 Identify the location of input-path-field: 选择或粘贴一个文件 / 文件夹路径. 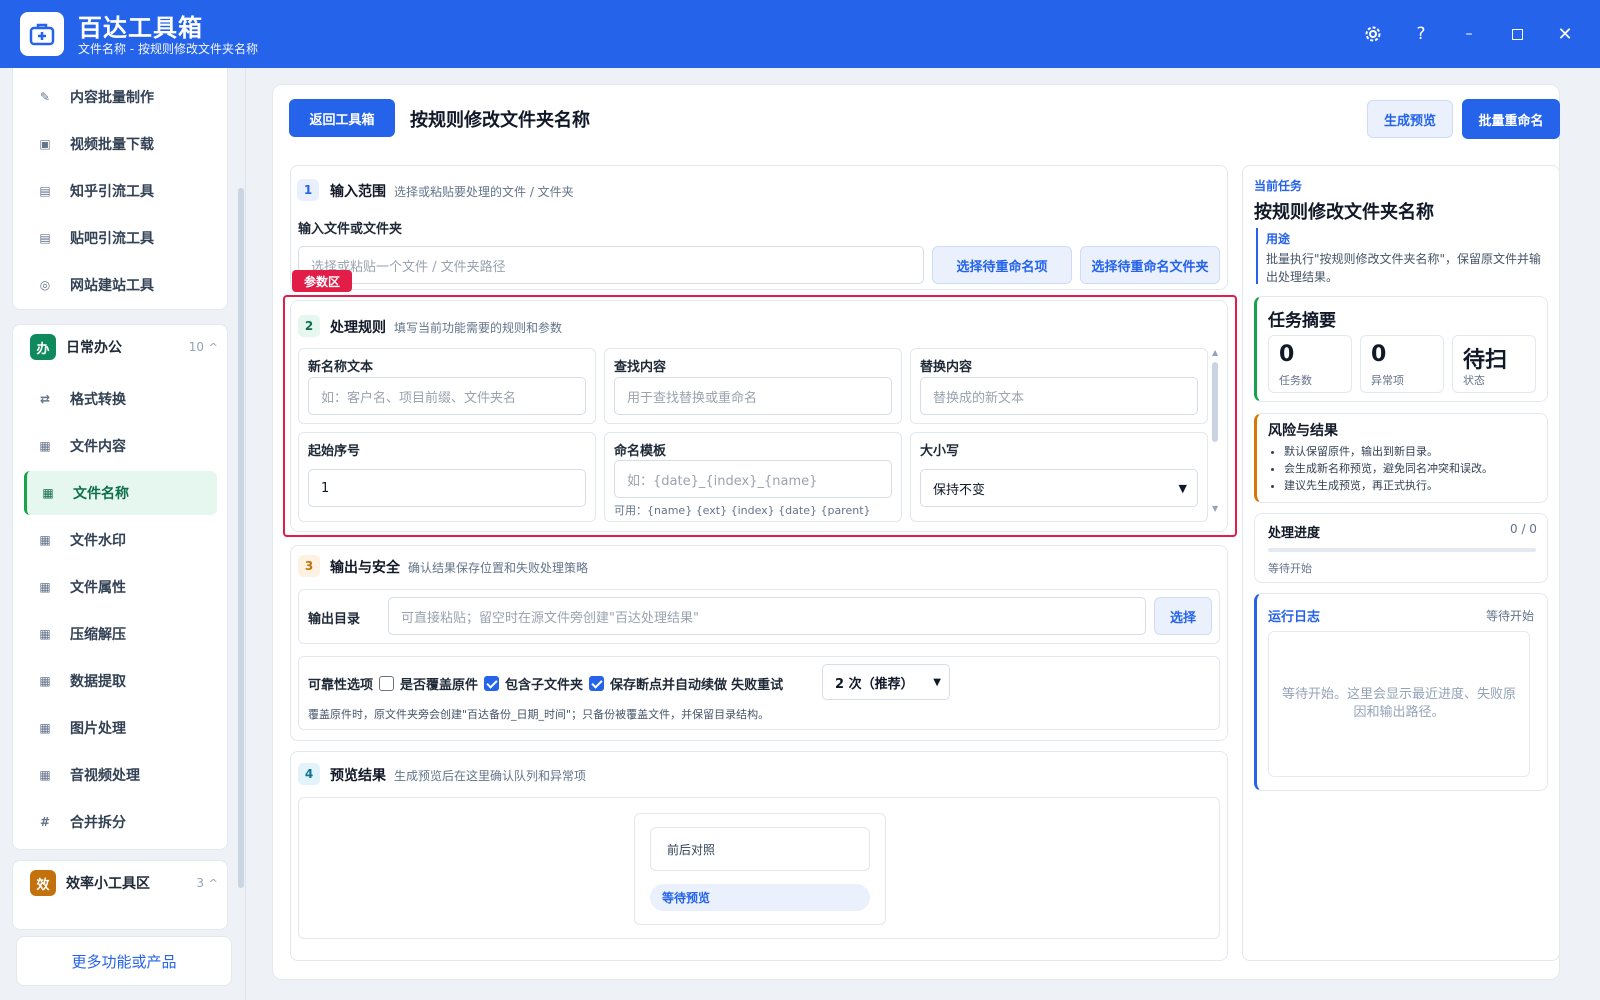
(611, 265).